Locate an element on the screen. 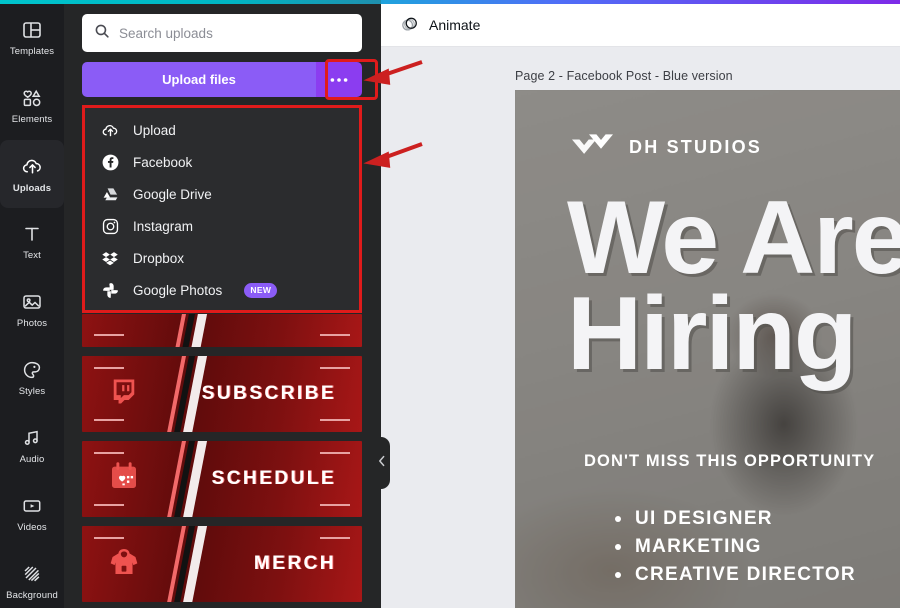  sidebar-item-templates: Templates is located at coordinates (32, 38).